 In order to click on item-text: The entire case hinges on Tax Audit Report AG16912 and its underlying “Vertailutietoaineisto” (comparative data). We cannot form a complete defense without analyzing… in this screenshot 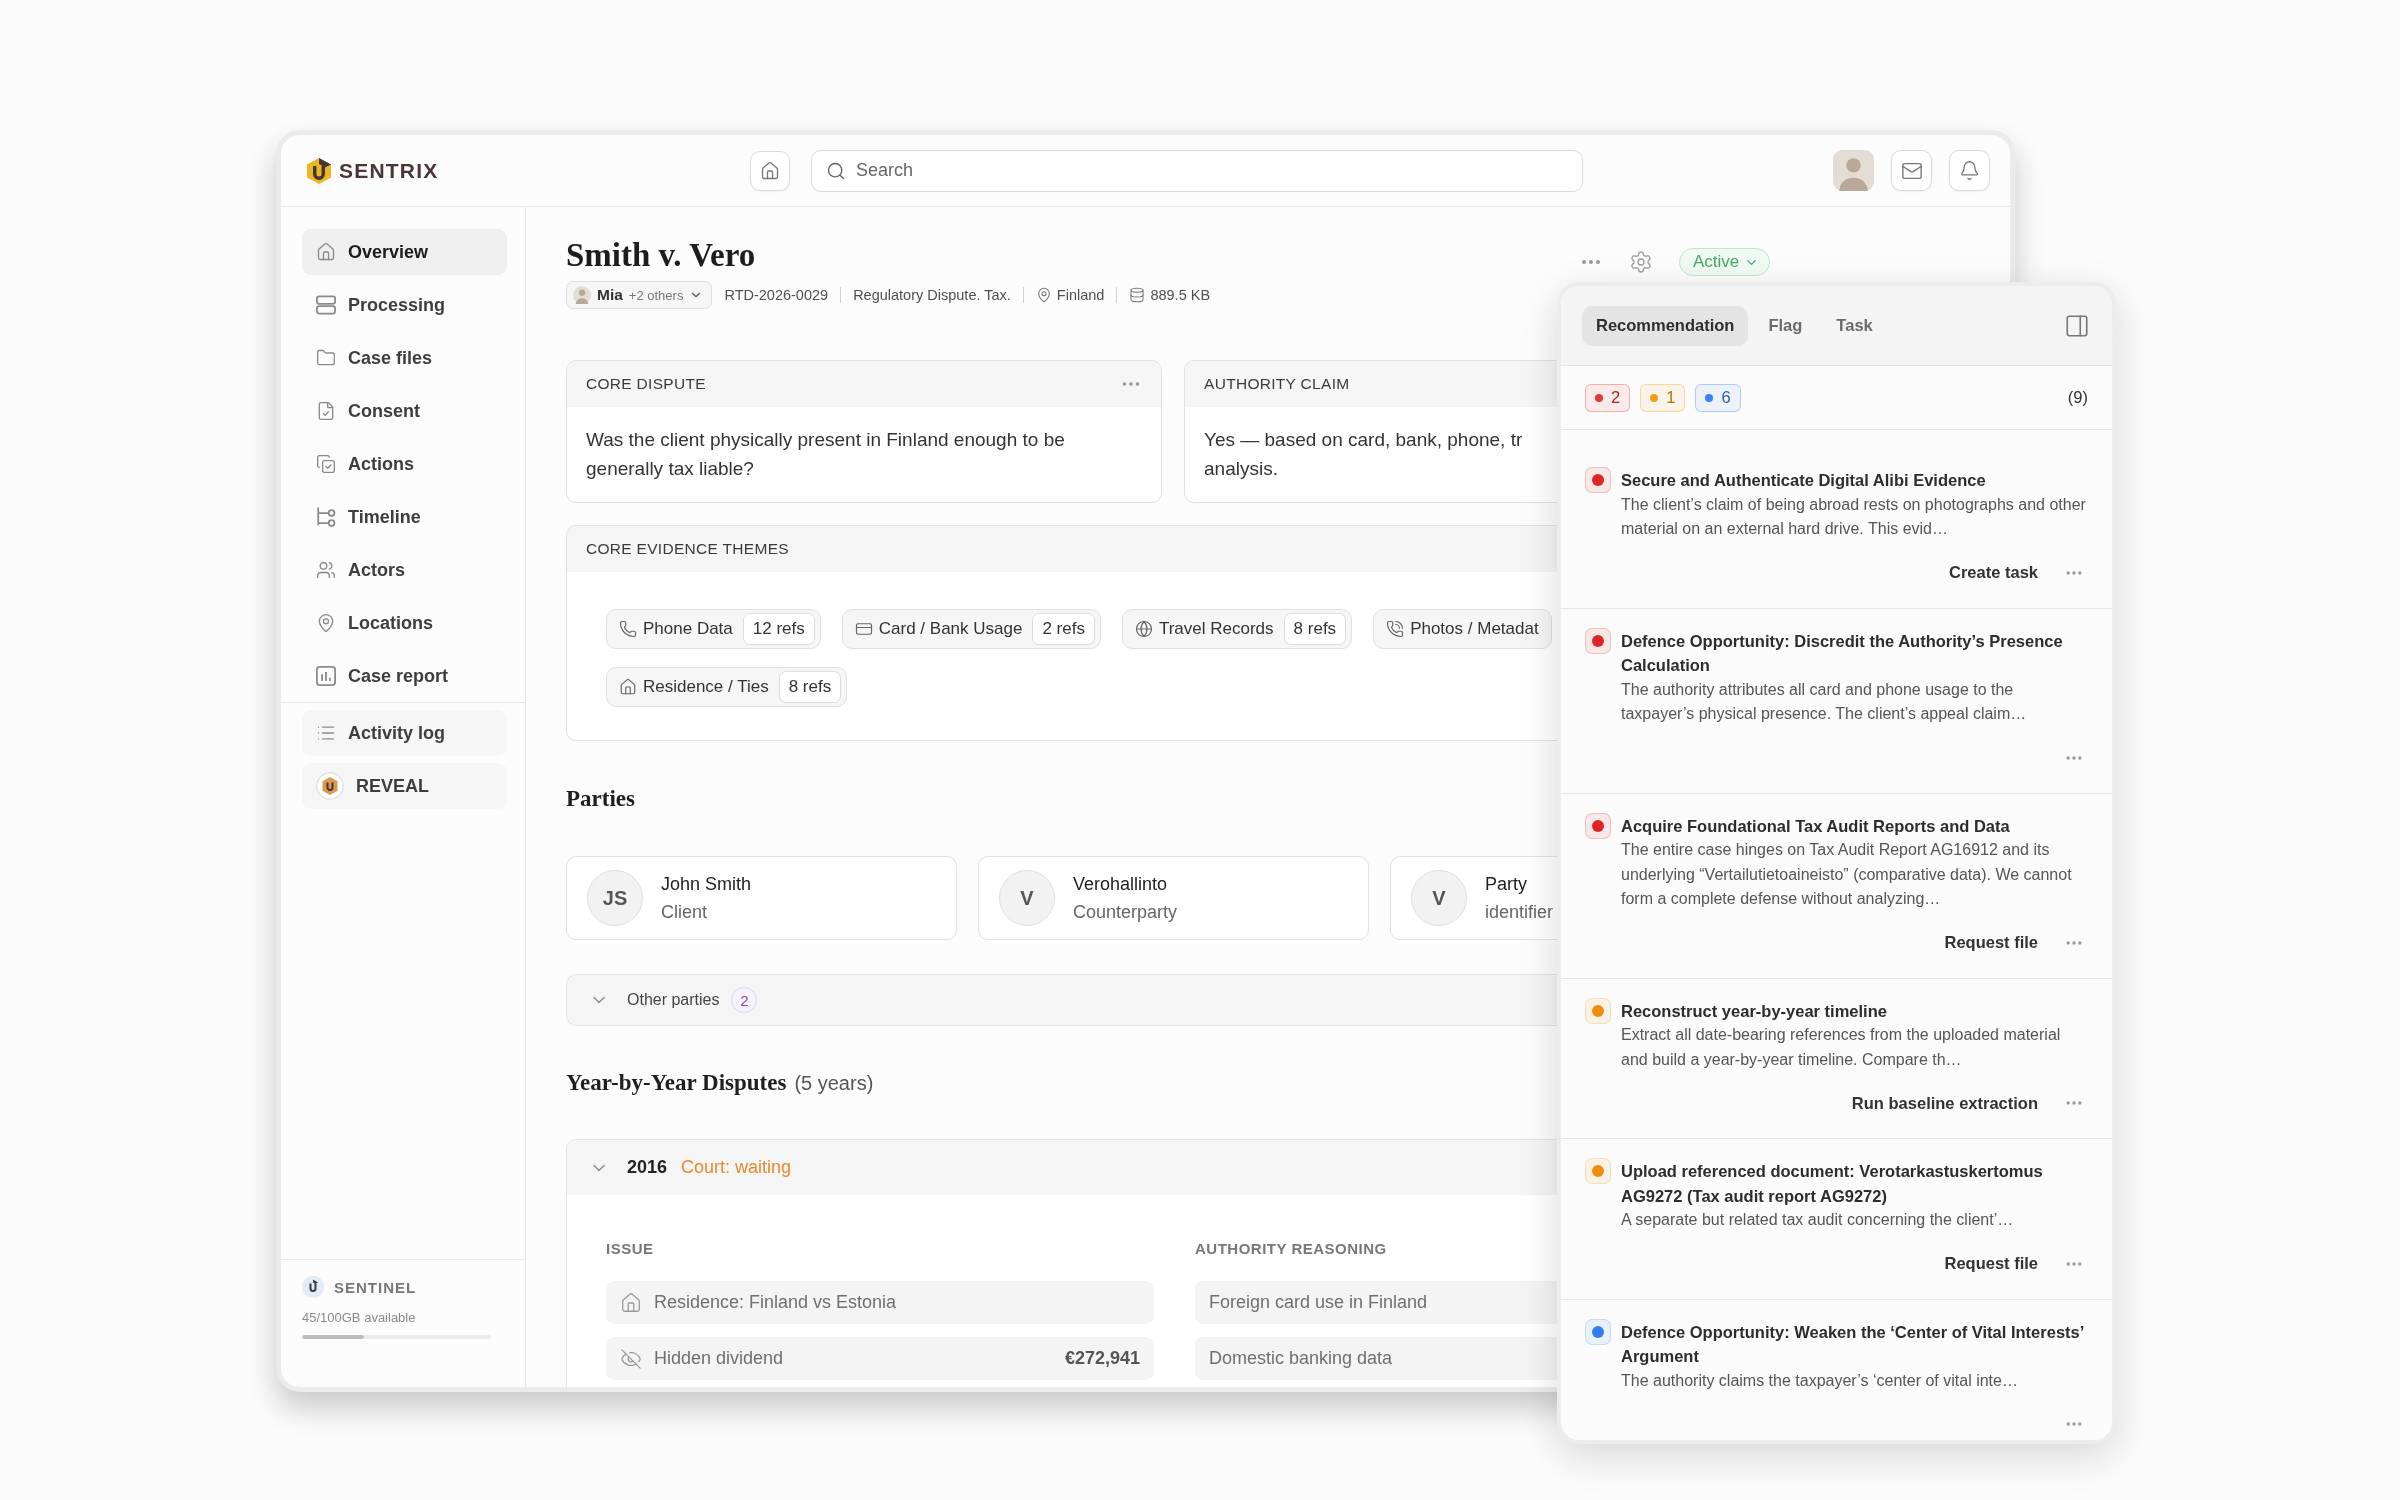, I will do `click(1847, 874)`.